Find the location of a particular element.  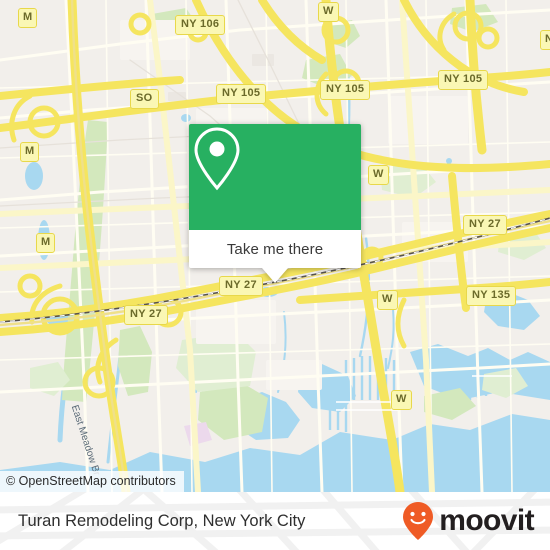

road-shield: NY 106 is located at coordinates (200, 25).